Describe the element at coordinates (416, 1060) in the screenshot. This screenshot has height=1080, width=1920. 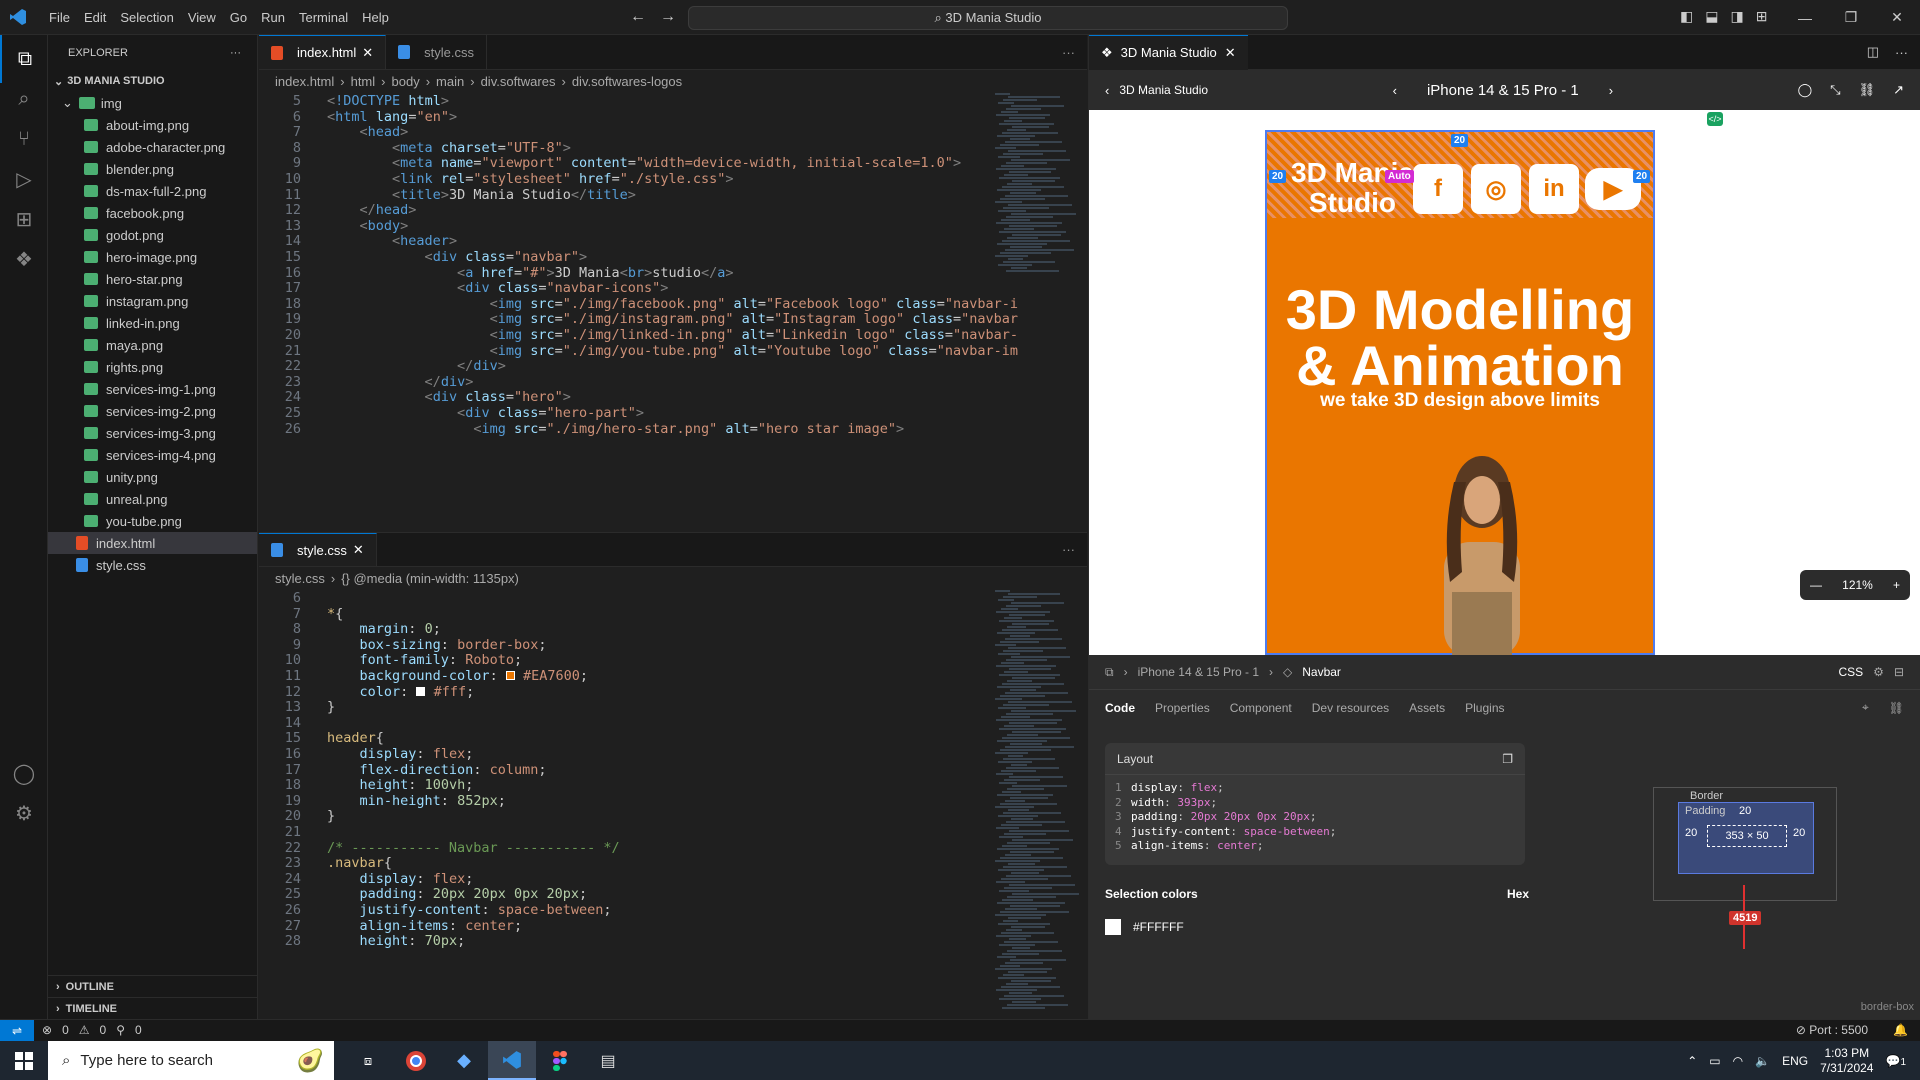
I see `chrome-icon` at that location.